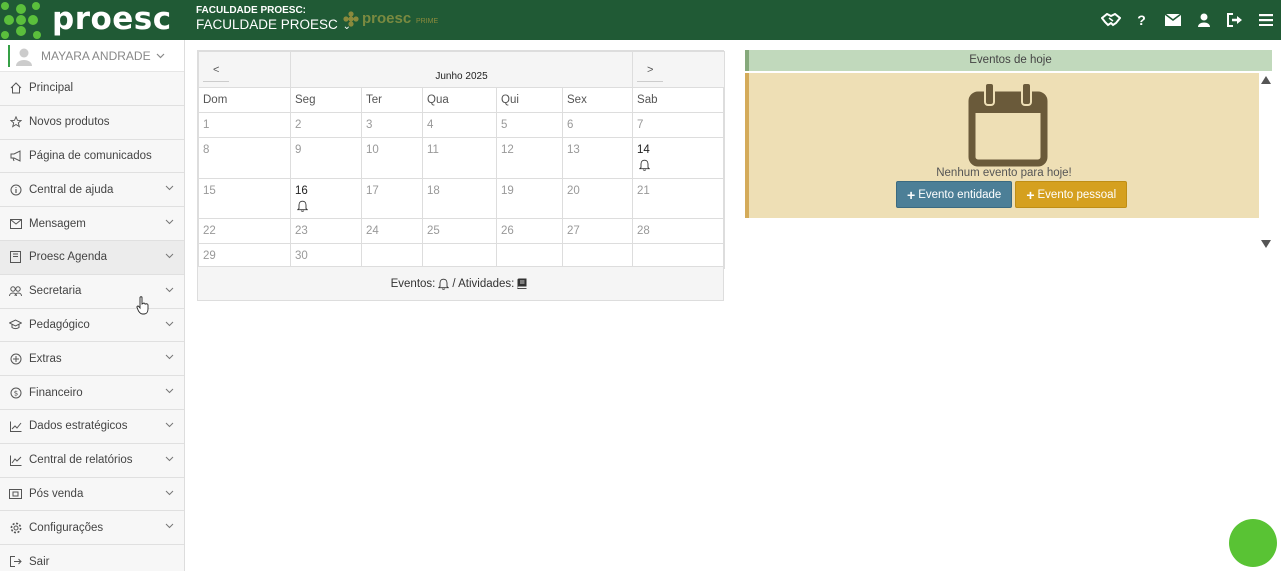 The height and width of the screenshot is (571, 1281). I want to click on calendar-day: 21, so click(679, 198).